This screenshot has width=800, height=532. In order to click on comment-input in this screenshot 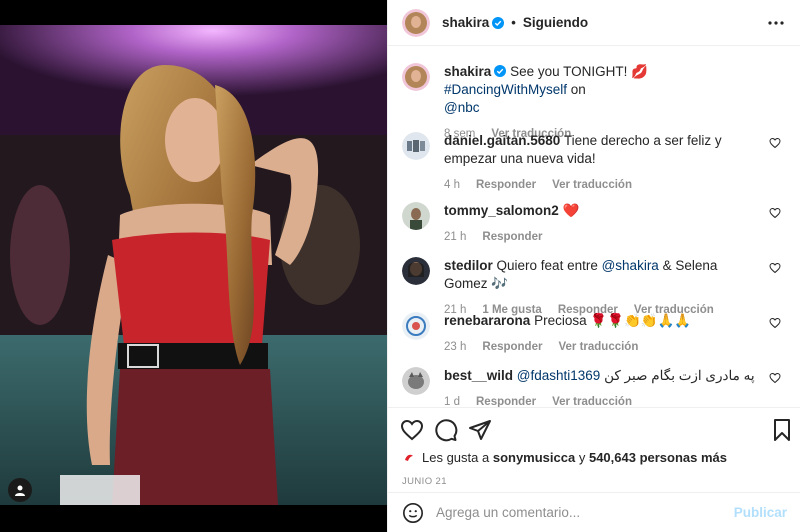, I will do `click(585, 512)`.